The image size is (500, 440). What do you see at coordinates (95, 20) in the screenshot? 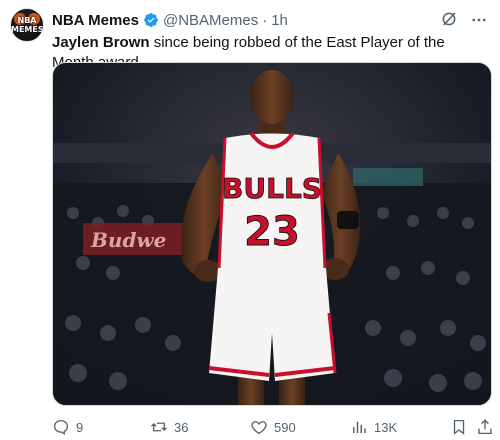
I see `display-name: NBA Memes` at bounding box center [95, 20].